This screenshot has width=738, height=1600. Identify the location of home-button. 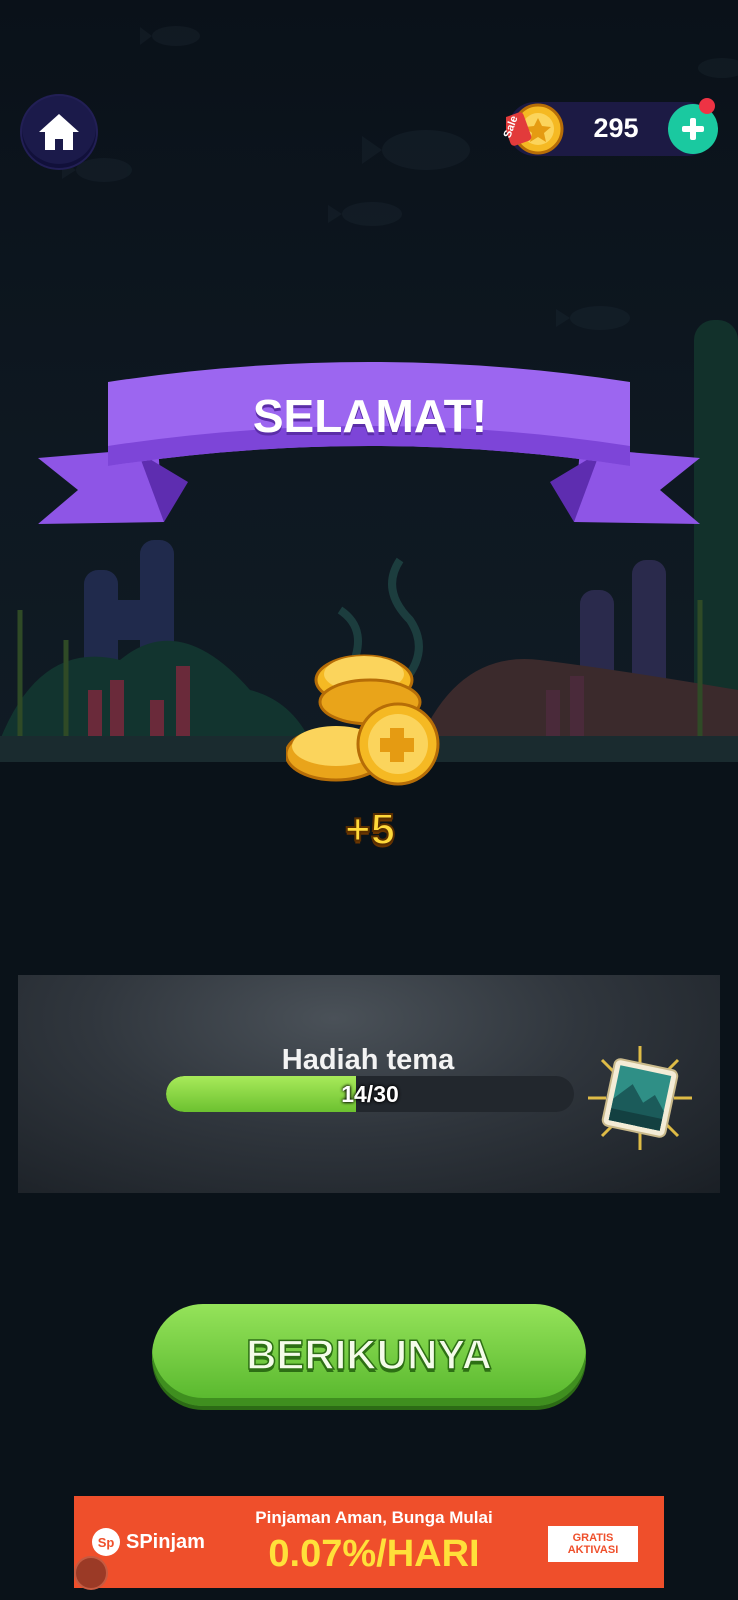
(59, 132).